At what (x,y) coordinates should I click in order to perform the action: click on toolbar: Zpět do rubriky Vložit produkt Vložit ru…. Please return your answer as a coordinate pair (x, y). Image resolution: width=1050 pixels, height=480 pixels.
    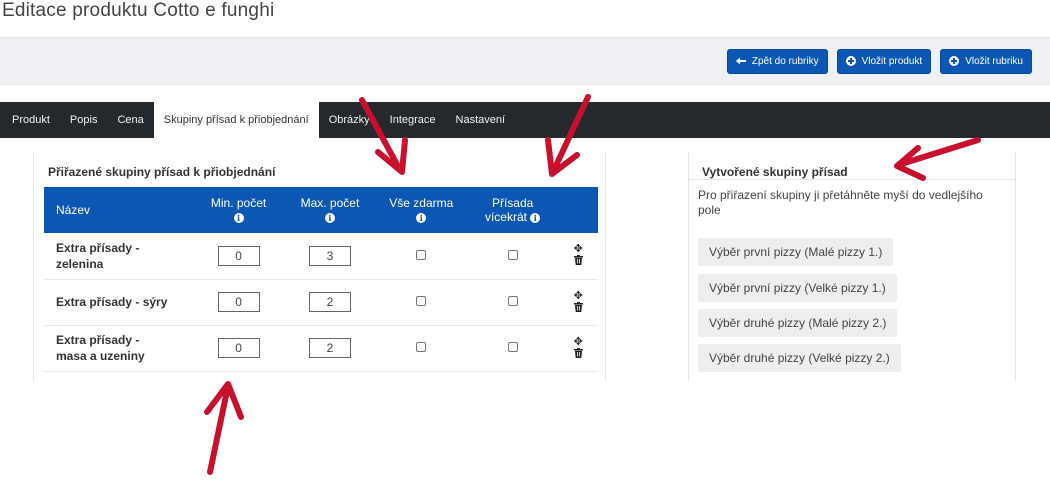
    Looking at the image, I should click on (525, 61).